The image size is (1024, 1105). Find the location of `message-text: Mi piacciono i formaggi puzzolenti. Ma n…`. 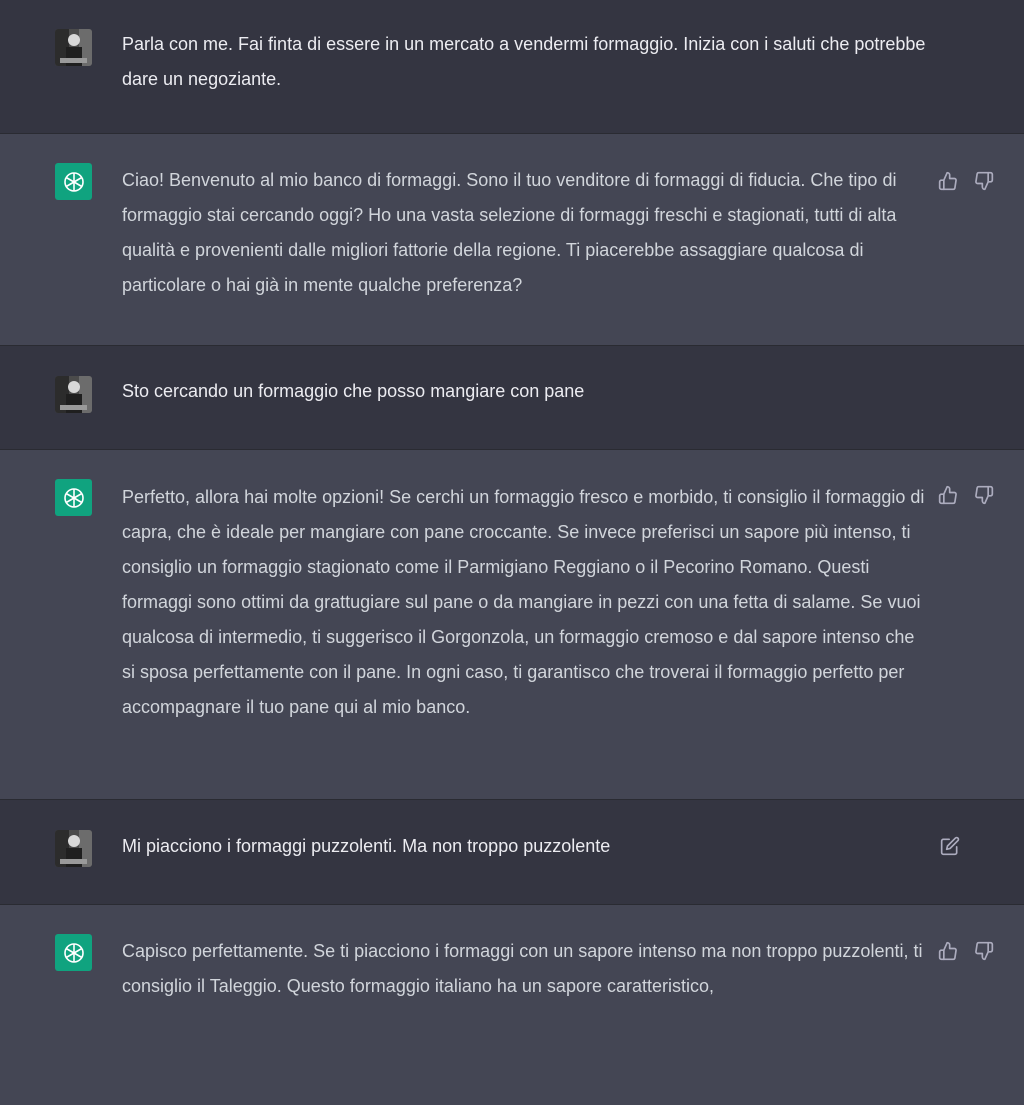

message-text: Mi piacciono i formaggi puzzolenti. Ma n… is located at coordinates (366, 846).